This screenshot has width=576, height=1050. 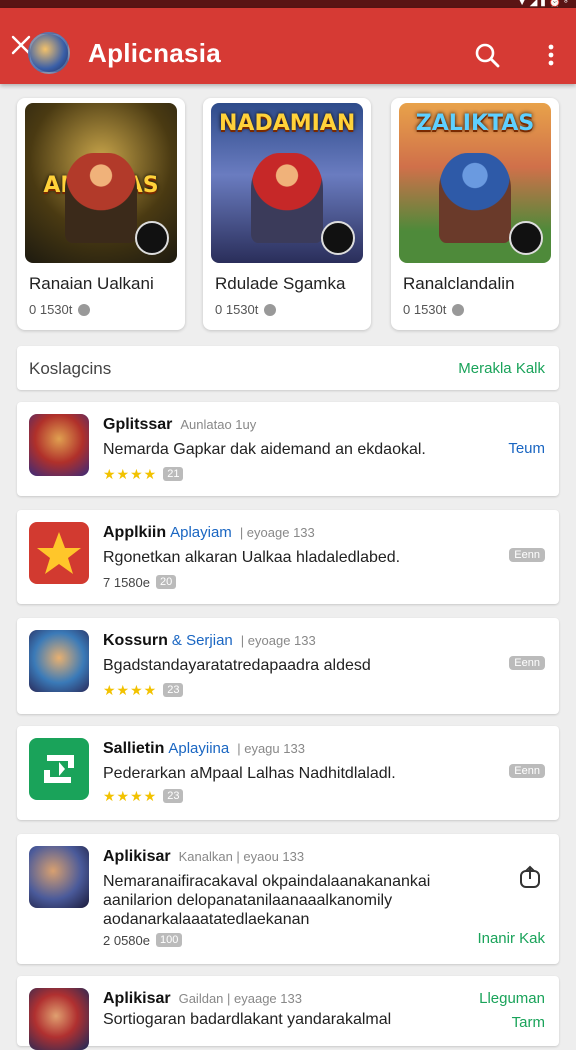 What do you see at coordinates (166, 582) in the screenshot?
I see `rating-chip: 20` at bounding box center [166, 582].